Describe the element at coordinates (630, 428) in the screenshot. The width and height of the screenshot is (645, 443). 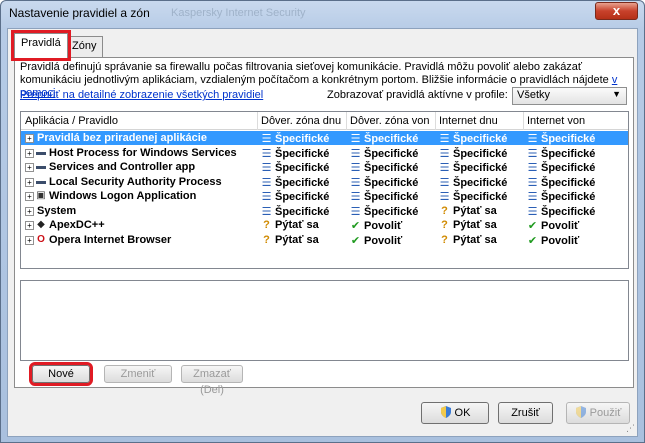
I see `resize-grip-icon: ⋰` at that location.